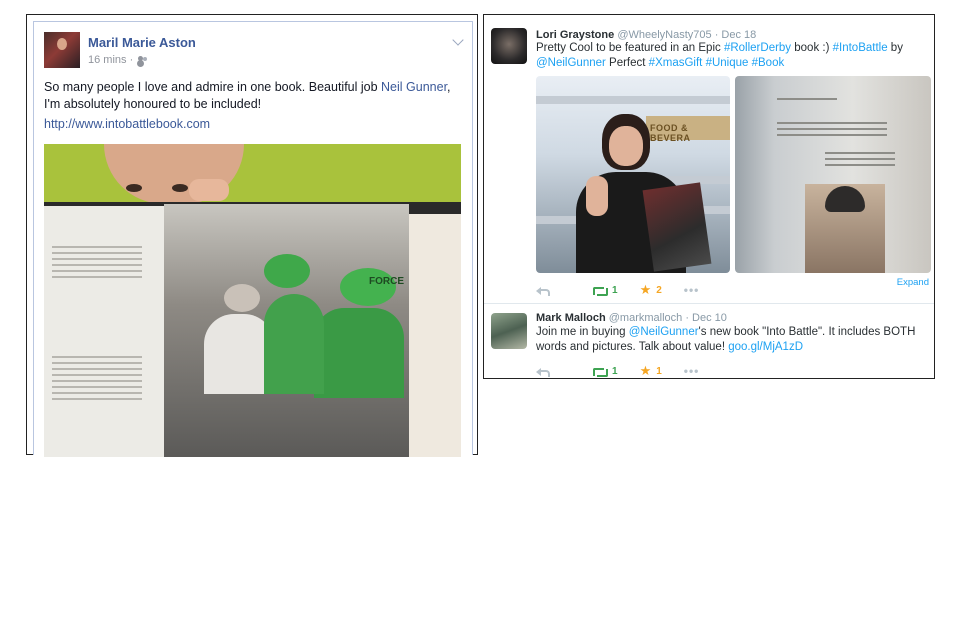 Image resolution: width=960 pixels, height=640 pixels. What do you see at coordinates (833, 174) in the screenshot?
I see `tweet-photo-book-page` at bounding box center [833, 174].